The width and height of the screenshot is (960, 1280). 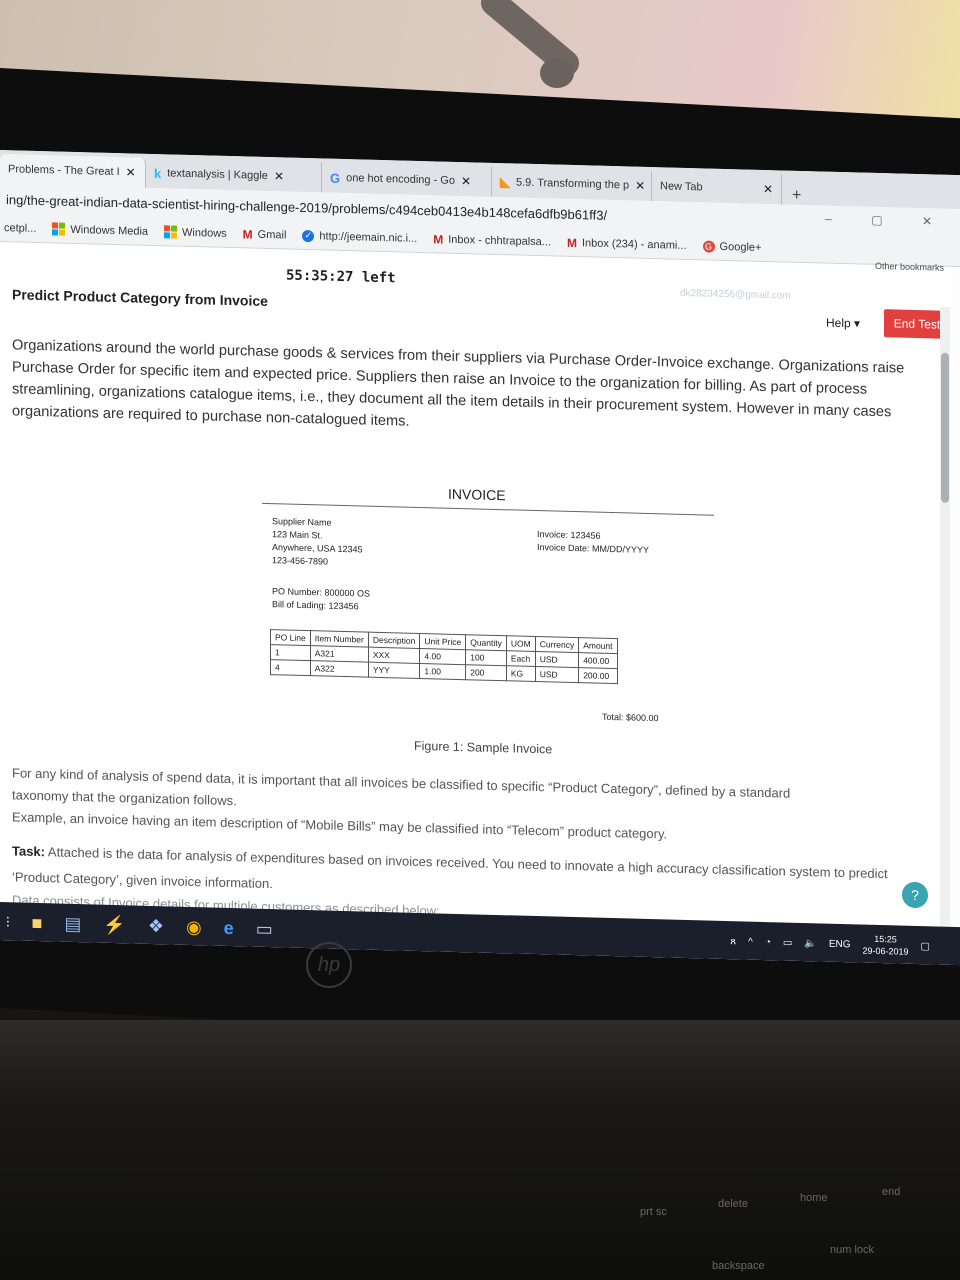 What do you see at coordinates (915, 895) in the screenshot?
I see `help-chat-icon: ?` at bounding box center [915, 895].